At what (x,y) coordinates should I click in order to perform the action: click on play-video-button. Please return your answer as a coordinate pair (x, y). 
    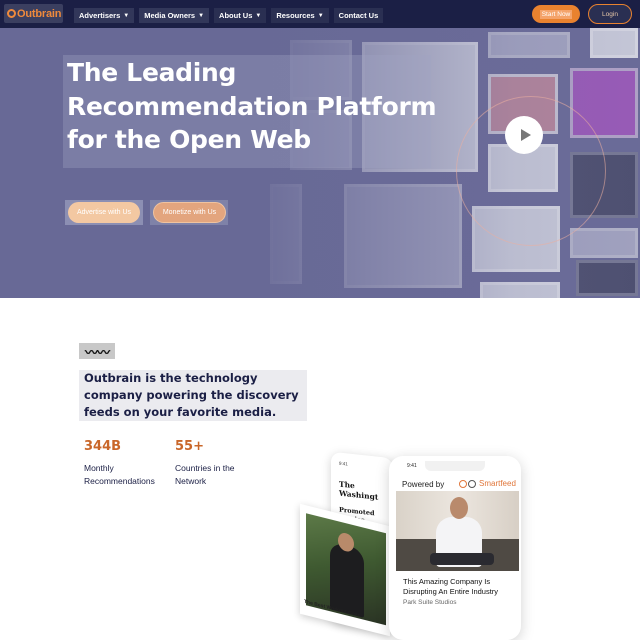
    Looking at the image, I should click on (524, 135).